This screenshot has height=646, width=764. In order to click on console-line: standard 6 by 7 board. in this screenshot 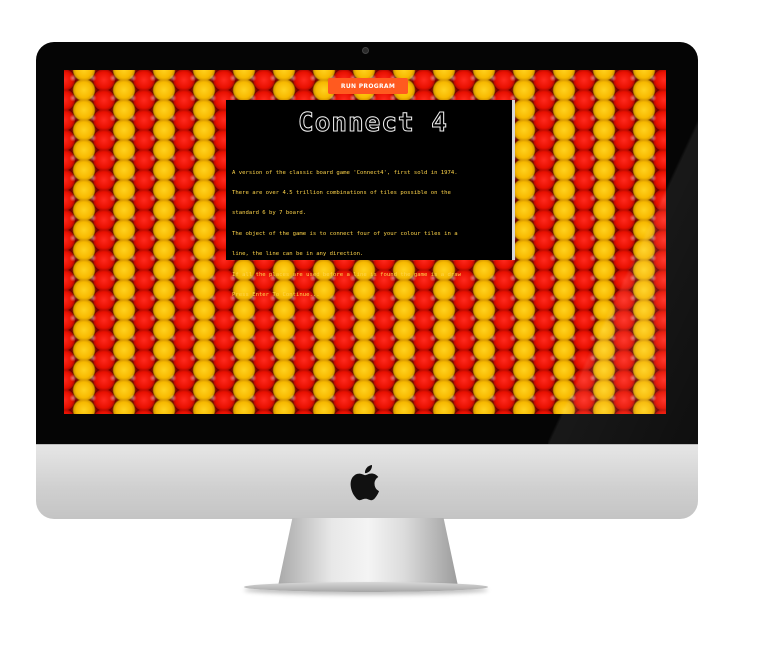, I will do `click(269, 213)`.